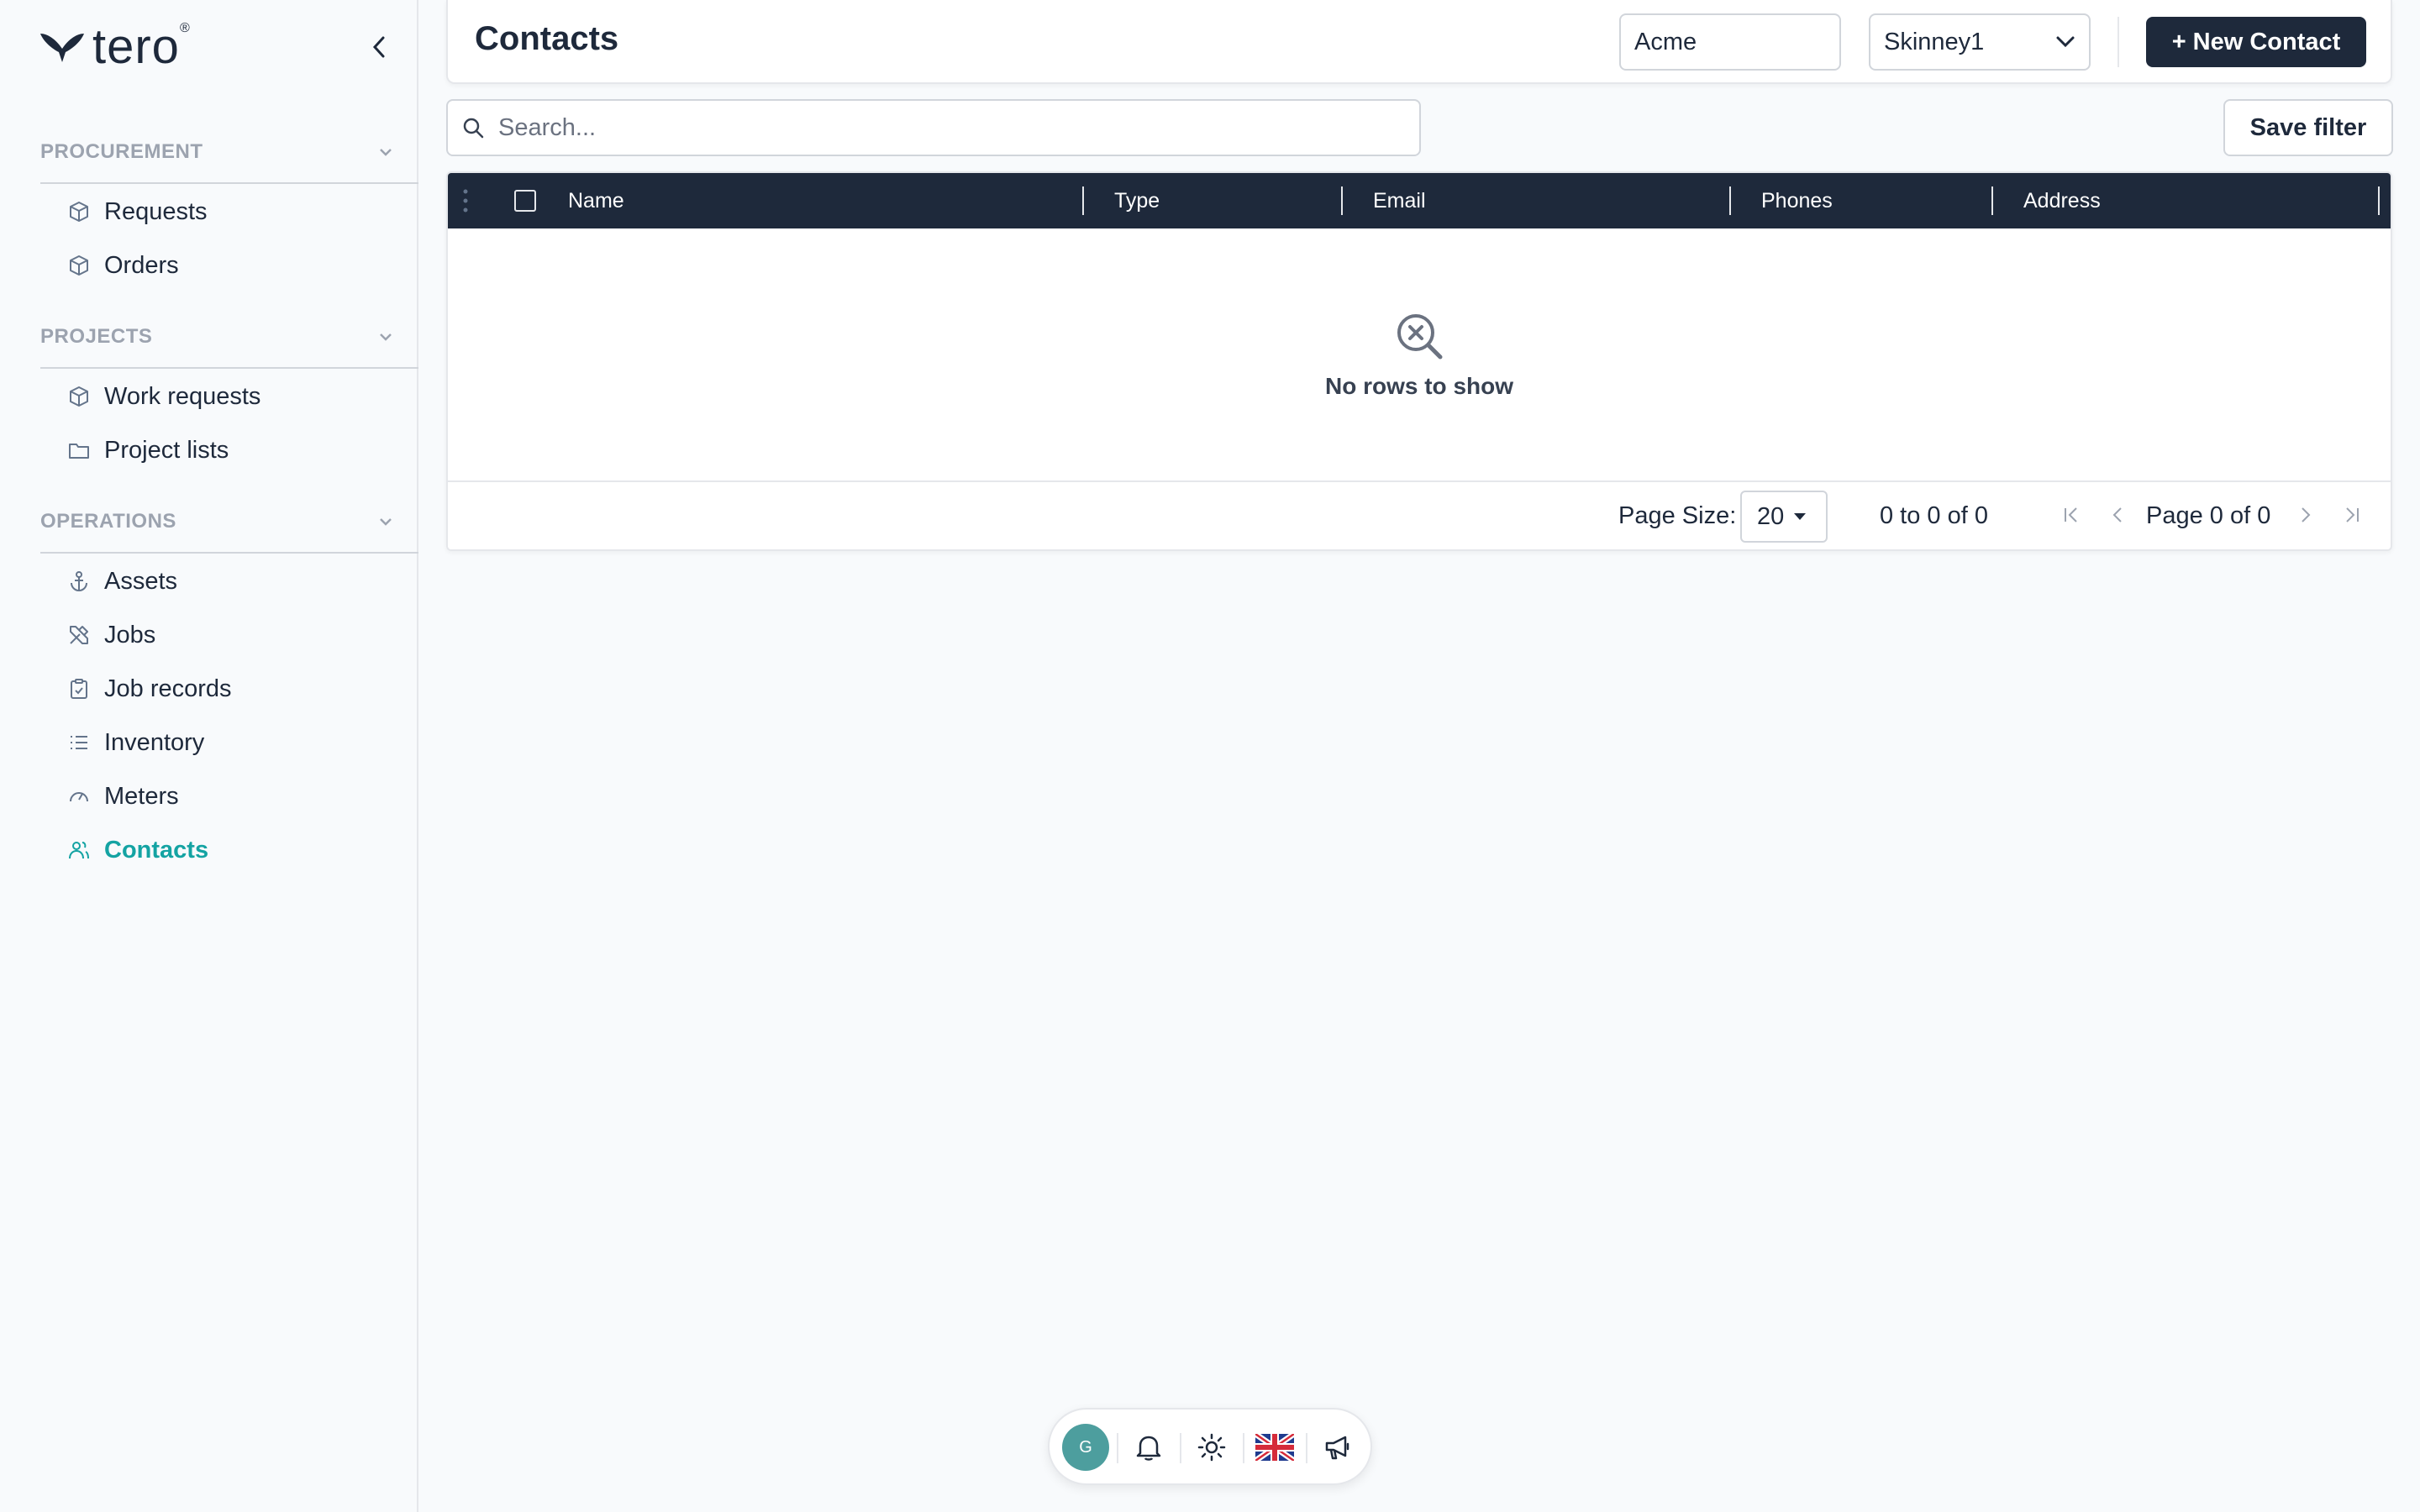 This screenshot has width=2420, height=1512. I want to click on megaphone-icon, so click(1337, 1448).